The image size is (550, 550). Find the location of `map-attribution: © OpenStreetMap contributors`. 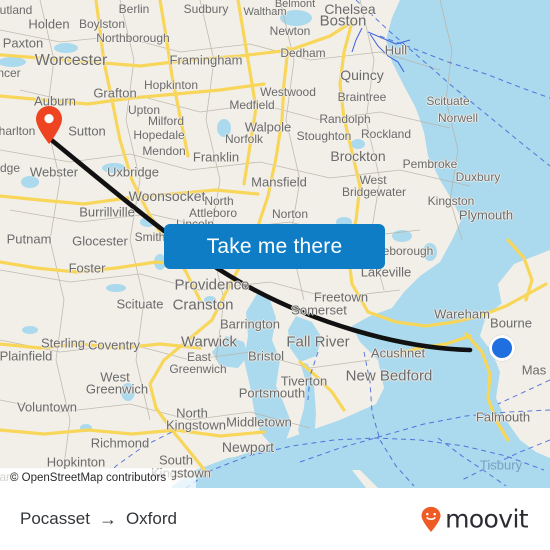

map-attribution: © OpenStreetMap contributors is located at coordinates (86, 478).